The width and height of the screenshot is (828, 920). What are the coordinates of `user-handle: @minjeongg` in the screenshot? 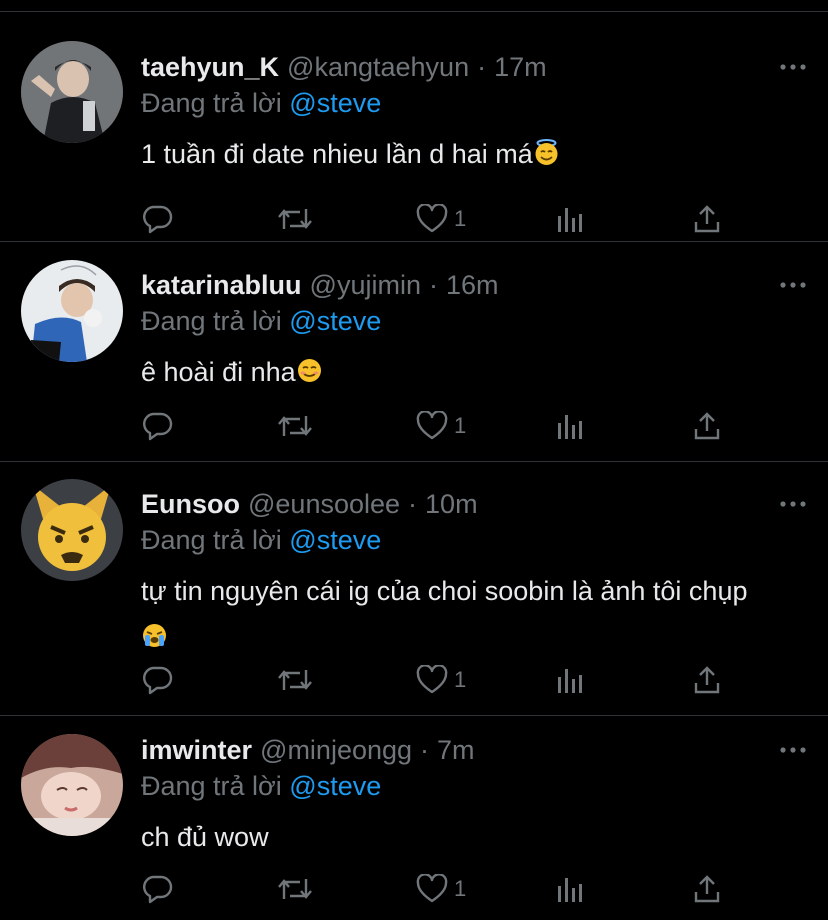 It's located at (336, 750).